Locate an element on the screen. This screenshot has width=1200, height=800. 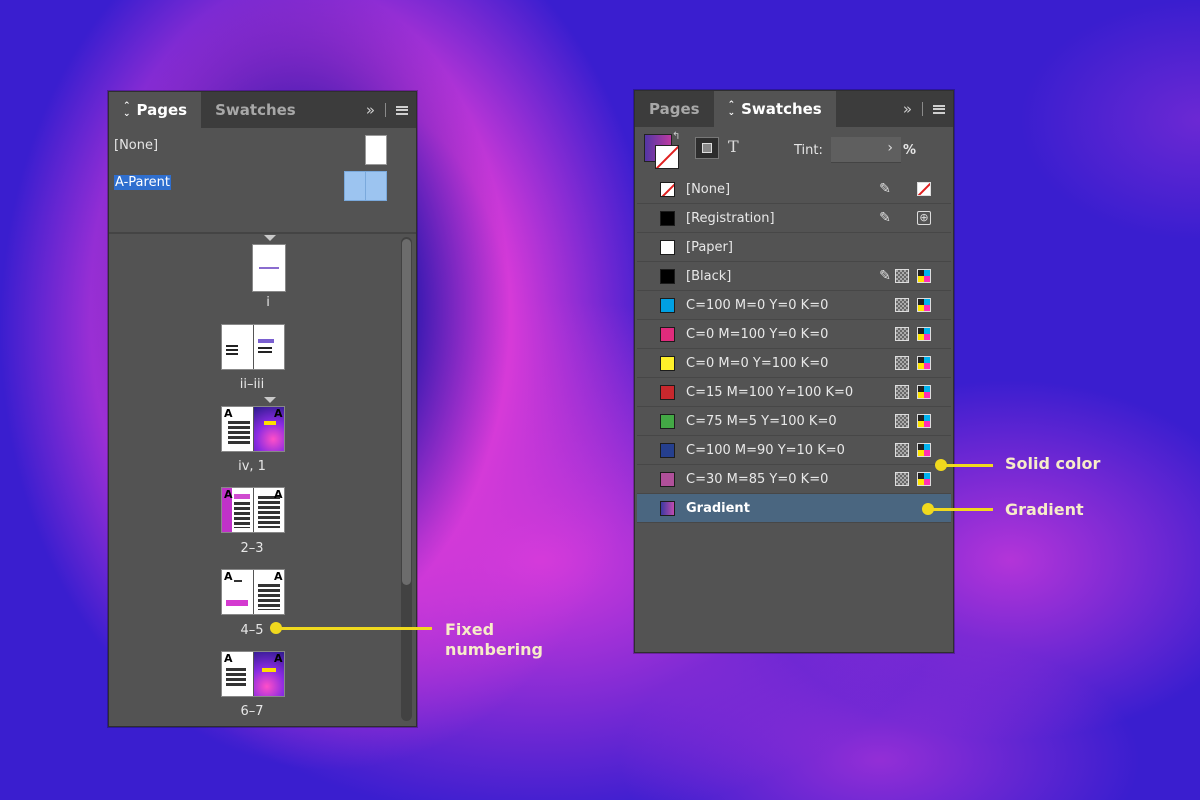
page-thumbnail-4-5: A A is located at coordinates (253, 592).